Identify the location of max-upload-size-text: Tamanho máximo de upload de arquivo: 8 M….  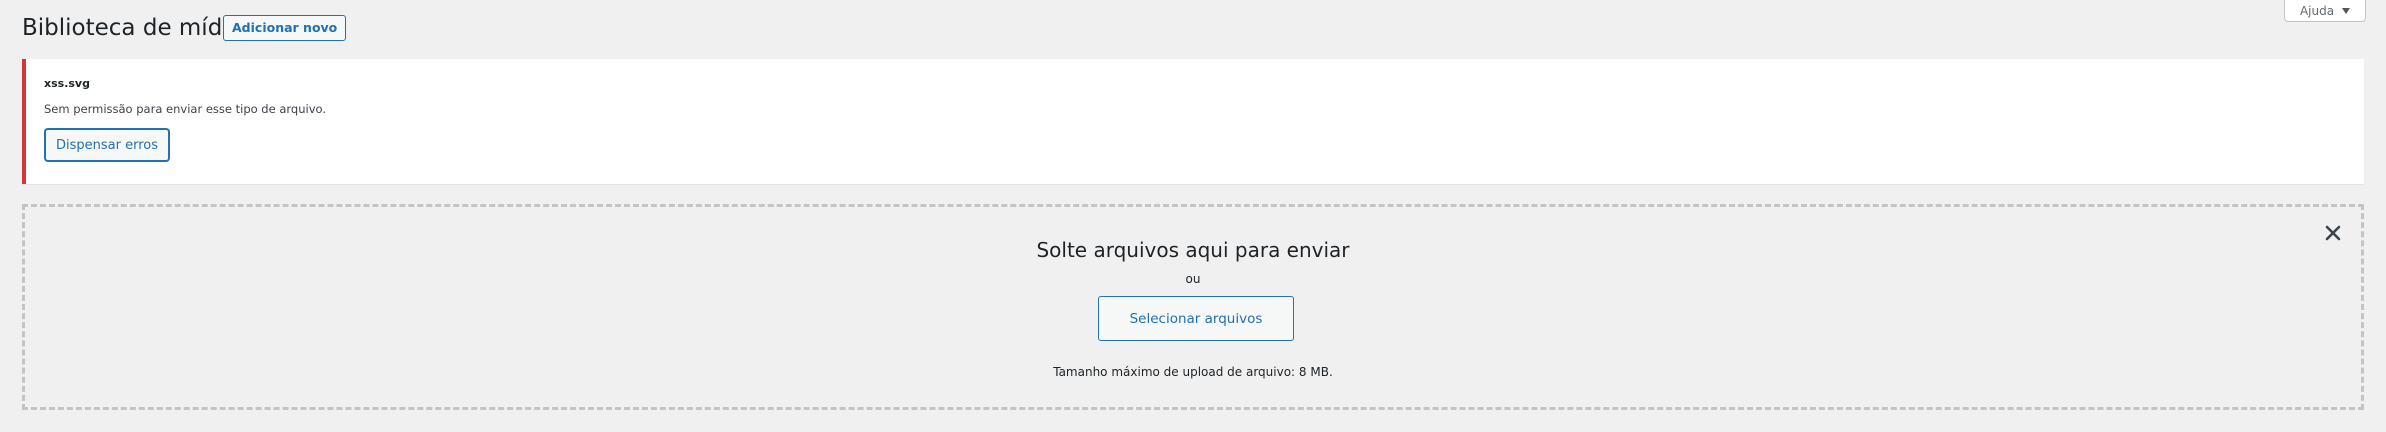
(1193, 372).